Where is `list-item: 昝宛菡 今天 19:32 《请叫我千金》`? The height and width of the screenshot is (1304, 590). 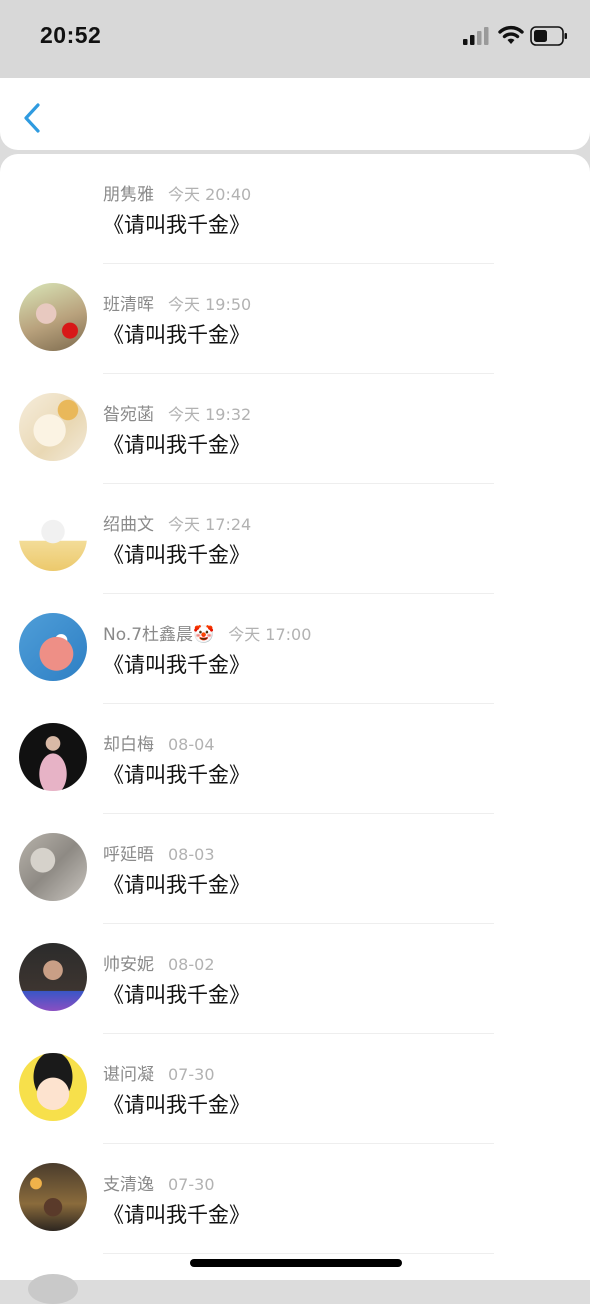
list-item: 昝宛菡 今天 19:32 《请叫我千金》 is located at coordinates (295, 429).